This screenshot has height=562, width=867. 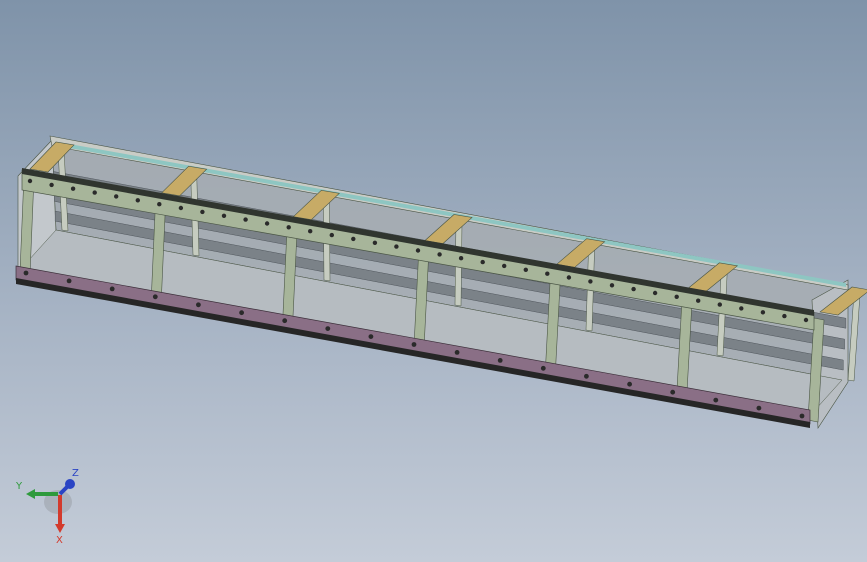 What do you see at coordinates (60, 528) in the screenshot?
I see `x-axis-head` at bounding box center [60, 528].